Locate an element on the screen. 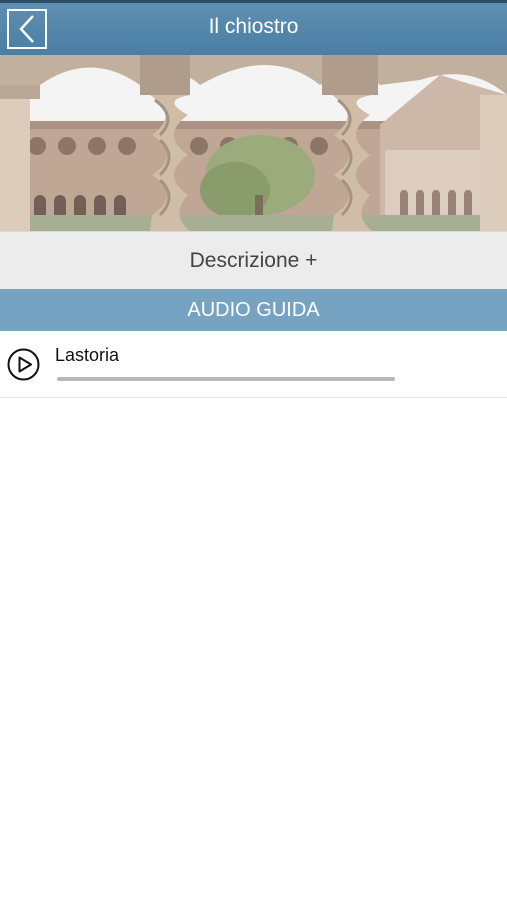  audio-guide-header: AUDIO GUIDA is located at coordinates (253, 310).